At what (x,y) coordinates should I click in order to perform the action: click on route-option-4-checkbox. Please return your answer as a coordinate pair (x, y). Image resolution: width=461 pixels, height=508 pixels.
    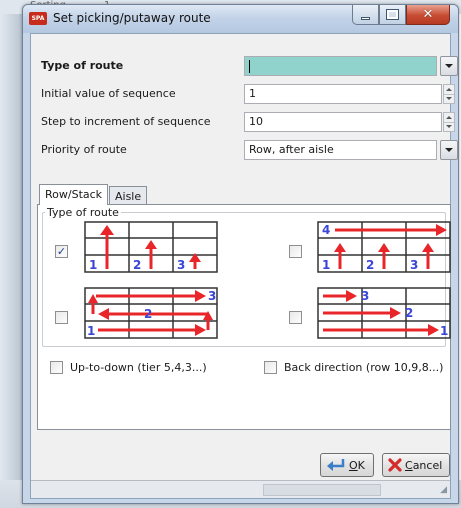
    Looking at the image, I should click on (295, 317).